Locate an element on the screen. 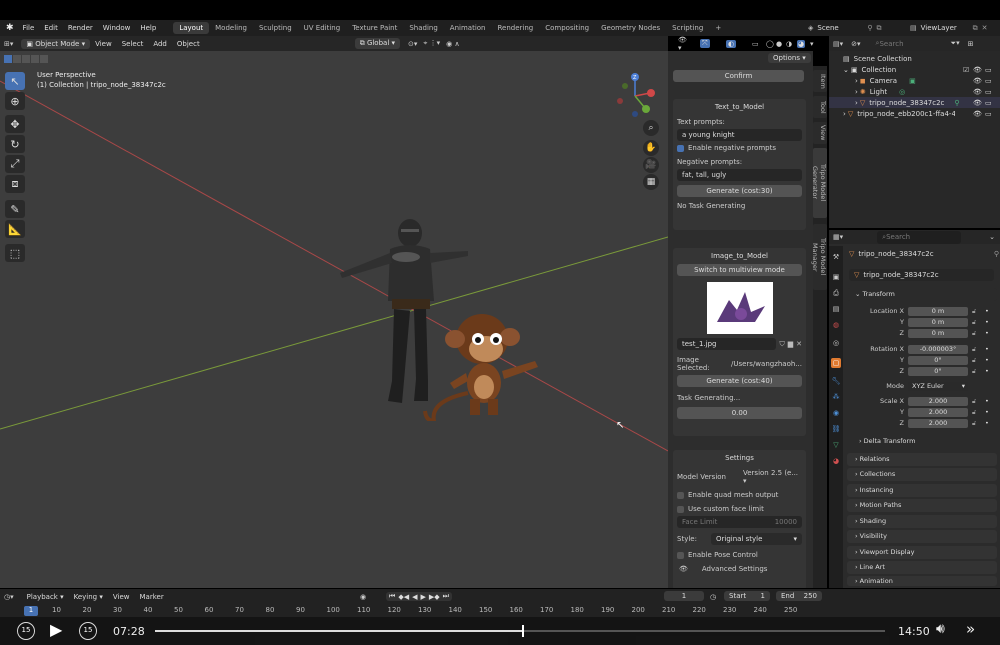 The width and height of the screenshot is (1000, 645). workspace-tab-animation: Animation is located at coordinates (468, 28).